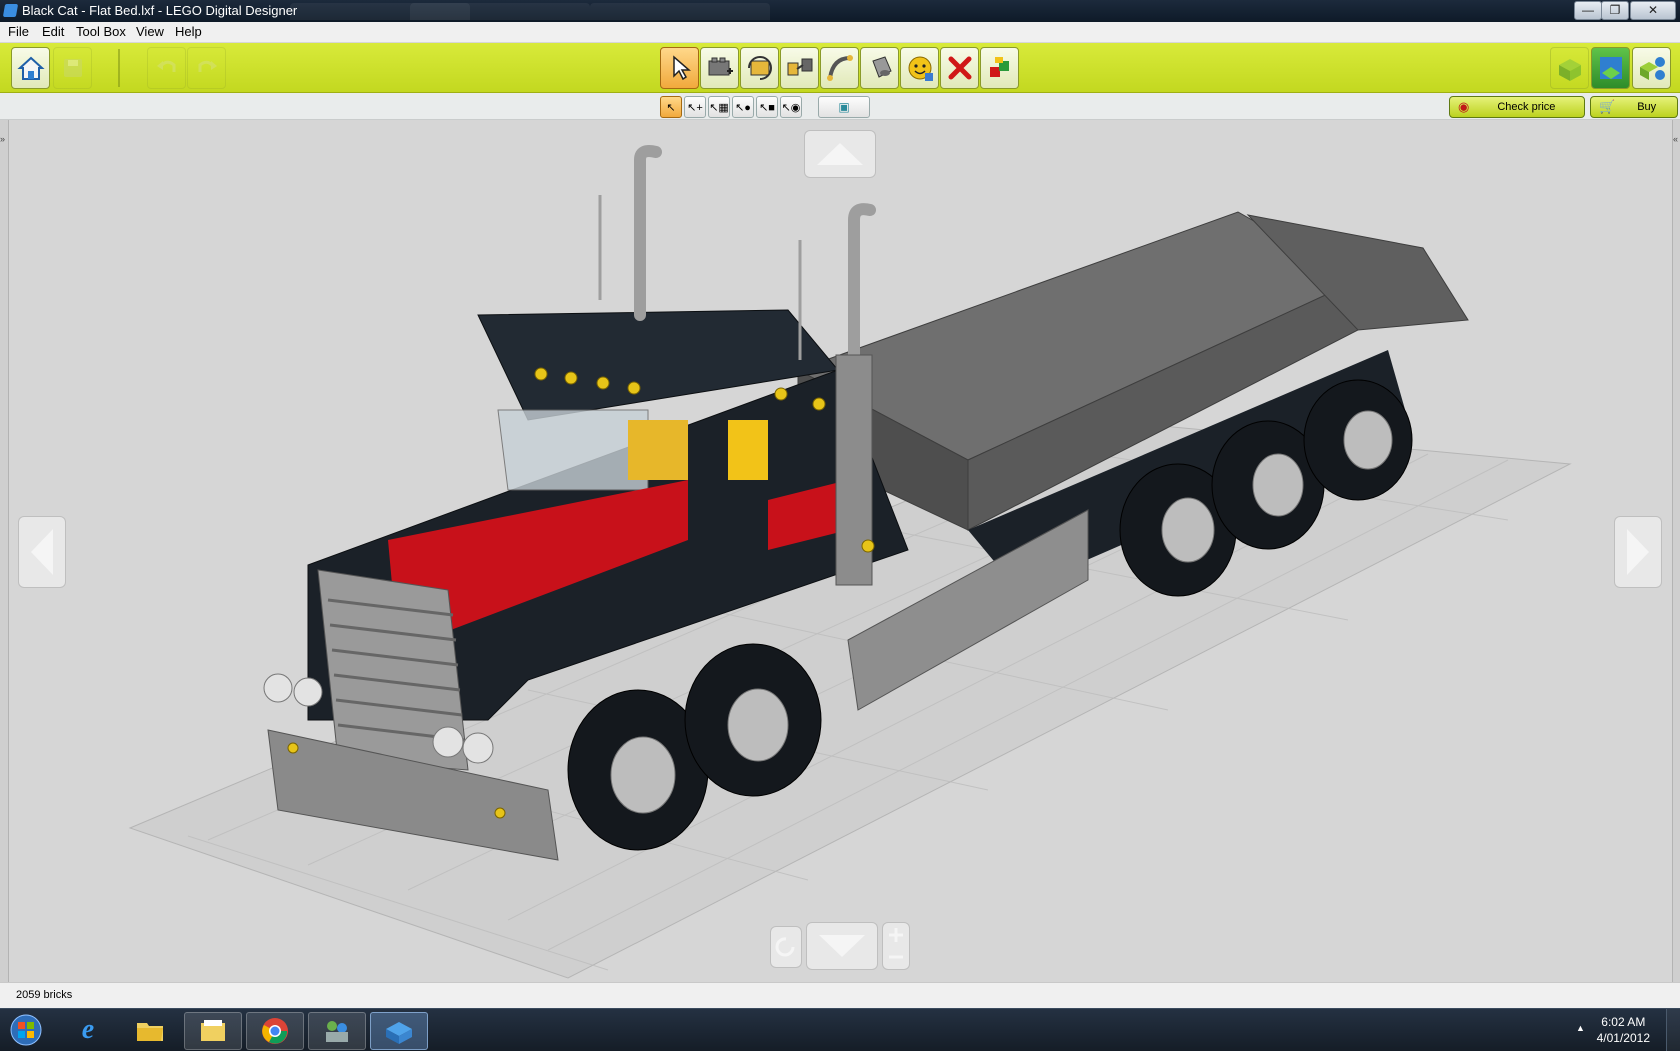 The width and height of the screenshot is (1680, 1051). What do you see at coordinates (206, 68) in the screenshot?
I see `redo-button` at bounding box center [206, 68].